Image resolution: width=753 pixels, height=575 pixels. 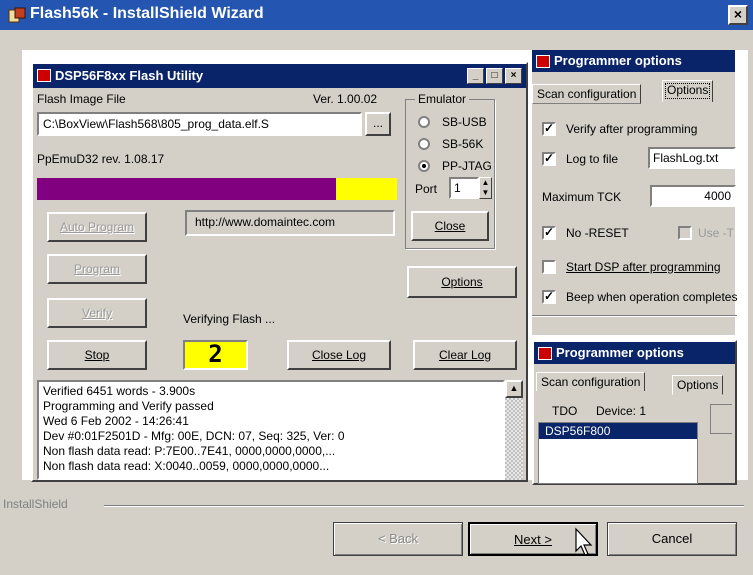 I want to click on close-log-button: Close Log, so click(x=339, y=355).